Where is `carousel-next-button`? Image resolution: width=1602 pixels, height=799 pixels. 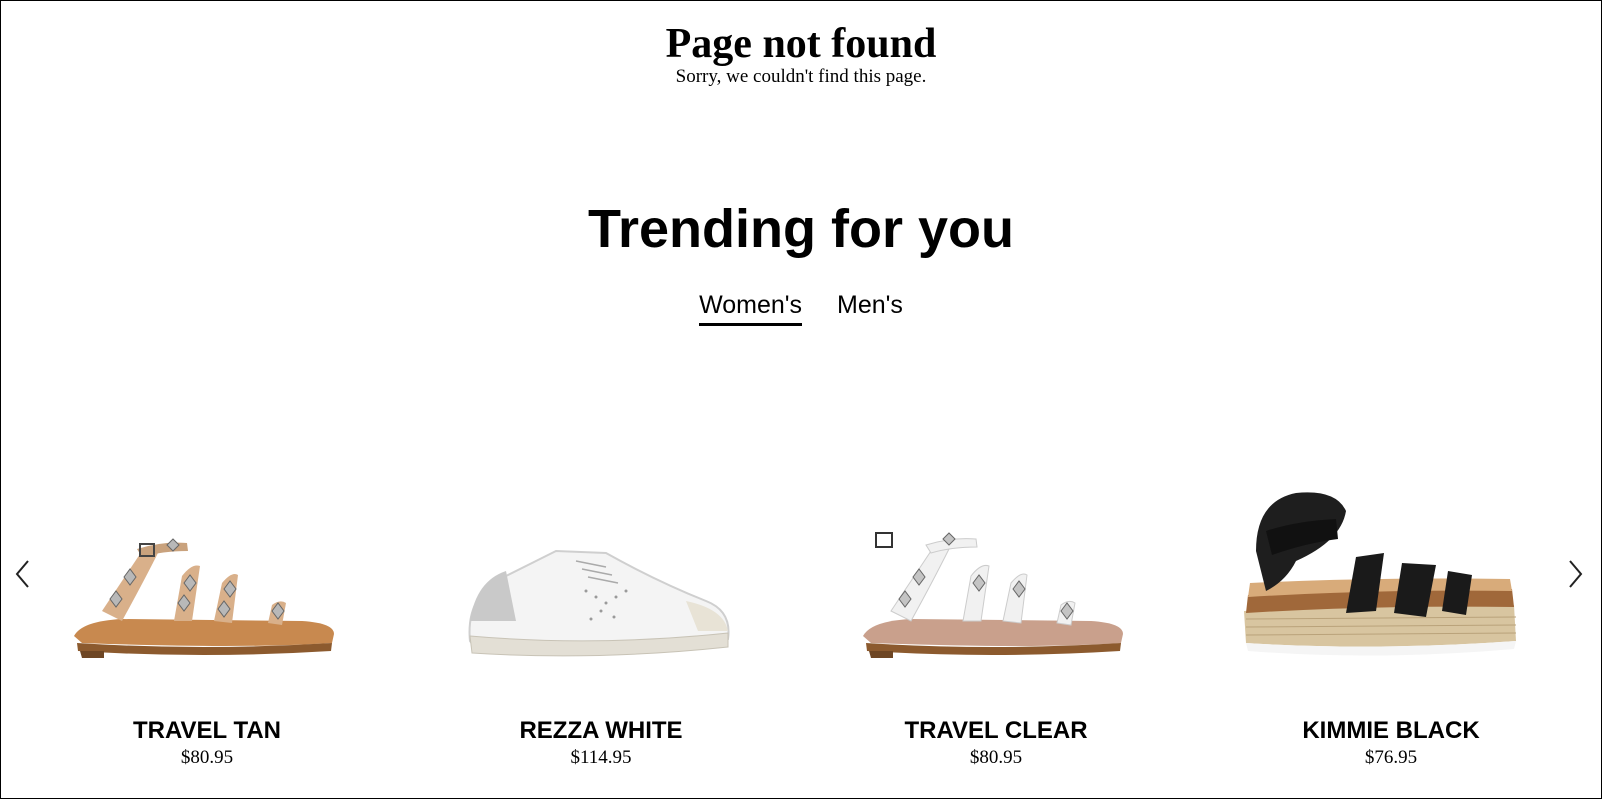
carousel-next-button is located at coordinates (1575, 574).